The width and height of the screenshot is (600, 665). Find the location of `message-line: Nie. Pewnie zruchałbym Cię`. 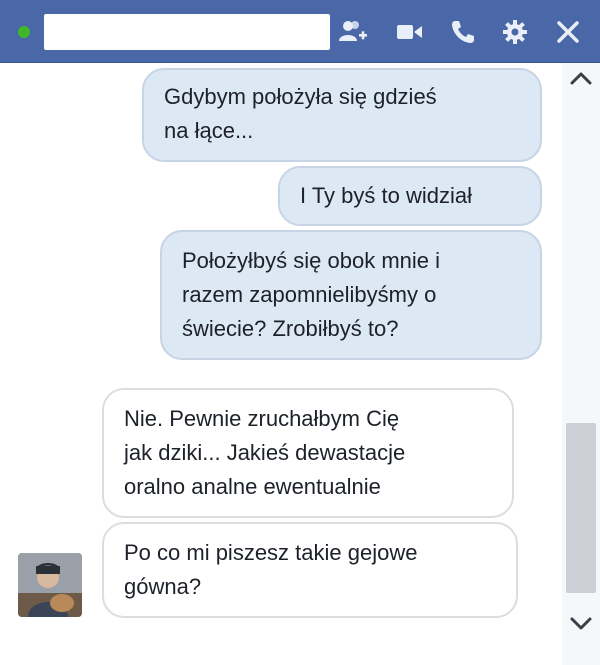

message-line: Nie. Pewnie zruchałbym Cię is located at coordinates (262, 418).